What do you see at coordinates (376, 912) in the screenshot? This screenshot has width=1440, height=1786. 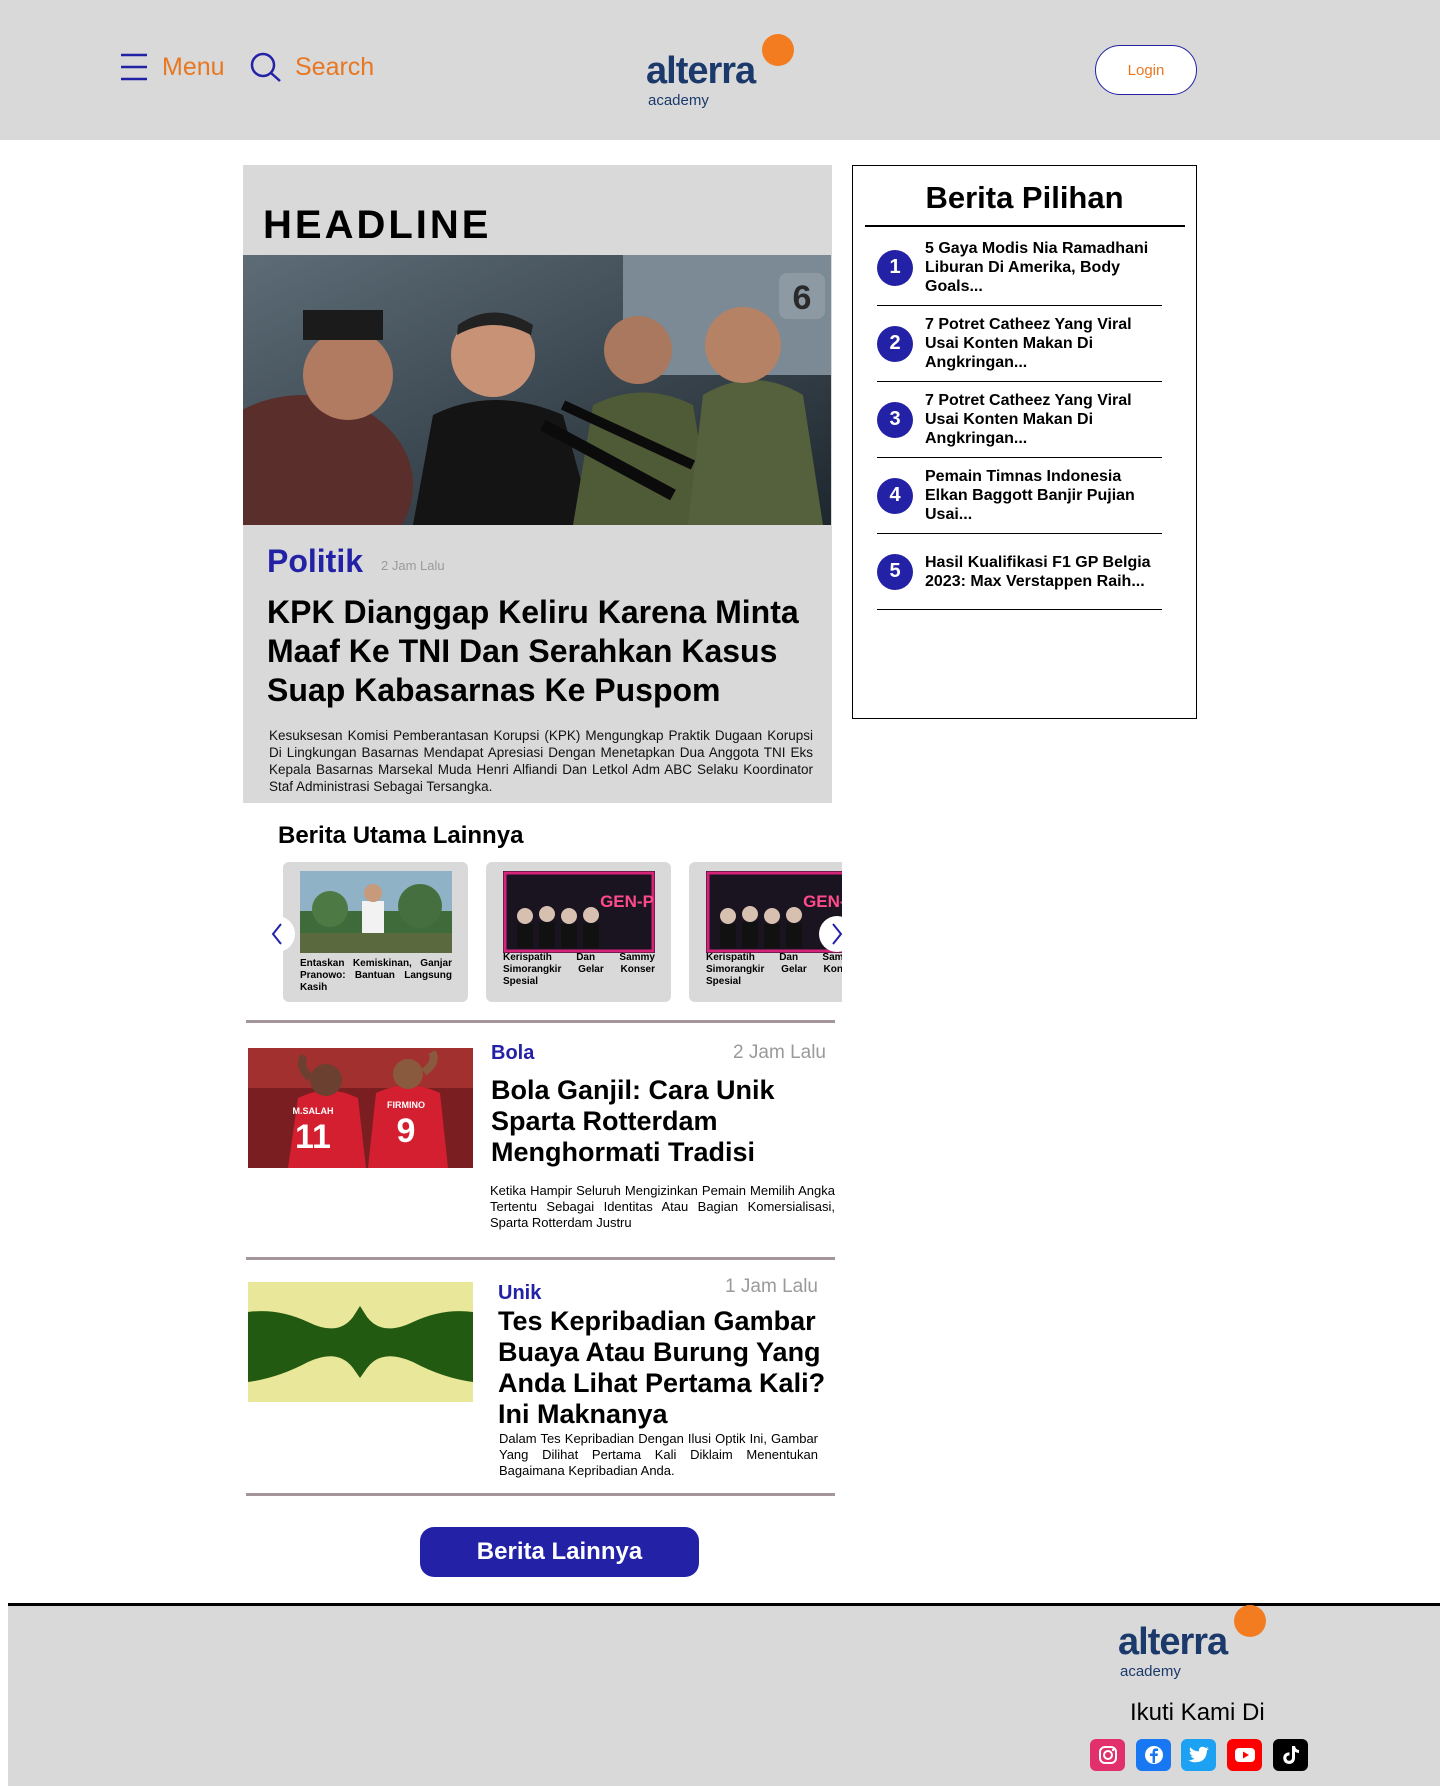 I see `card-image` at bounding box center [376, 912].